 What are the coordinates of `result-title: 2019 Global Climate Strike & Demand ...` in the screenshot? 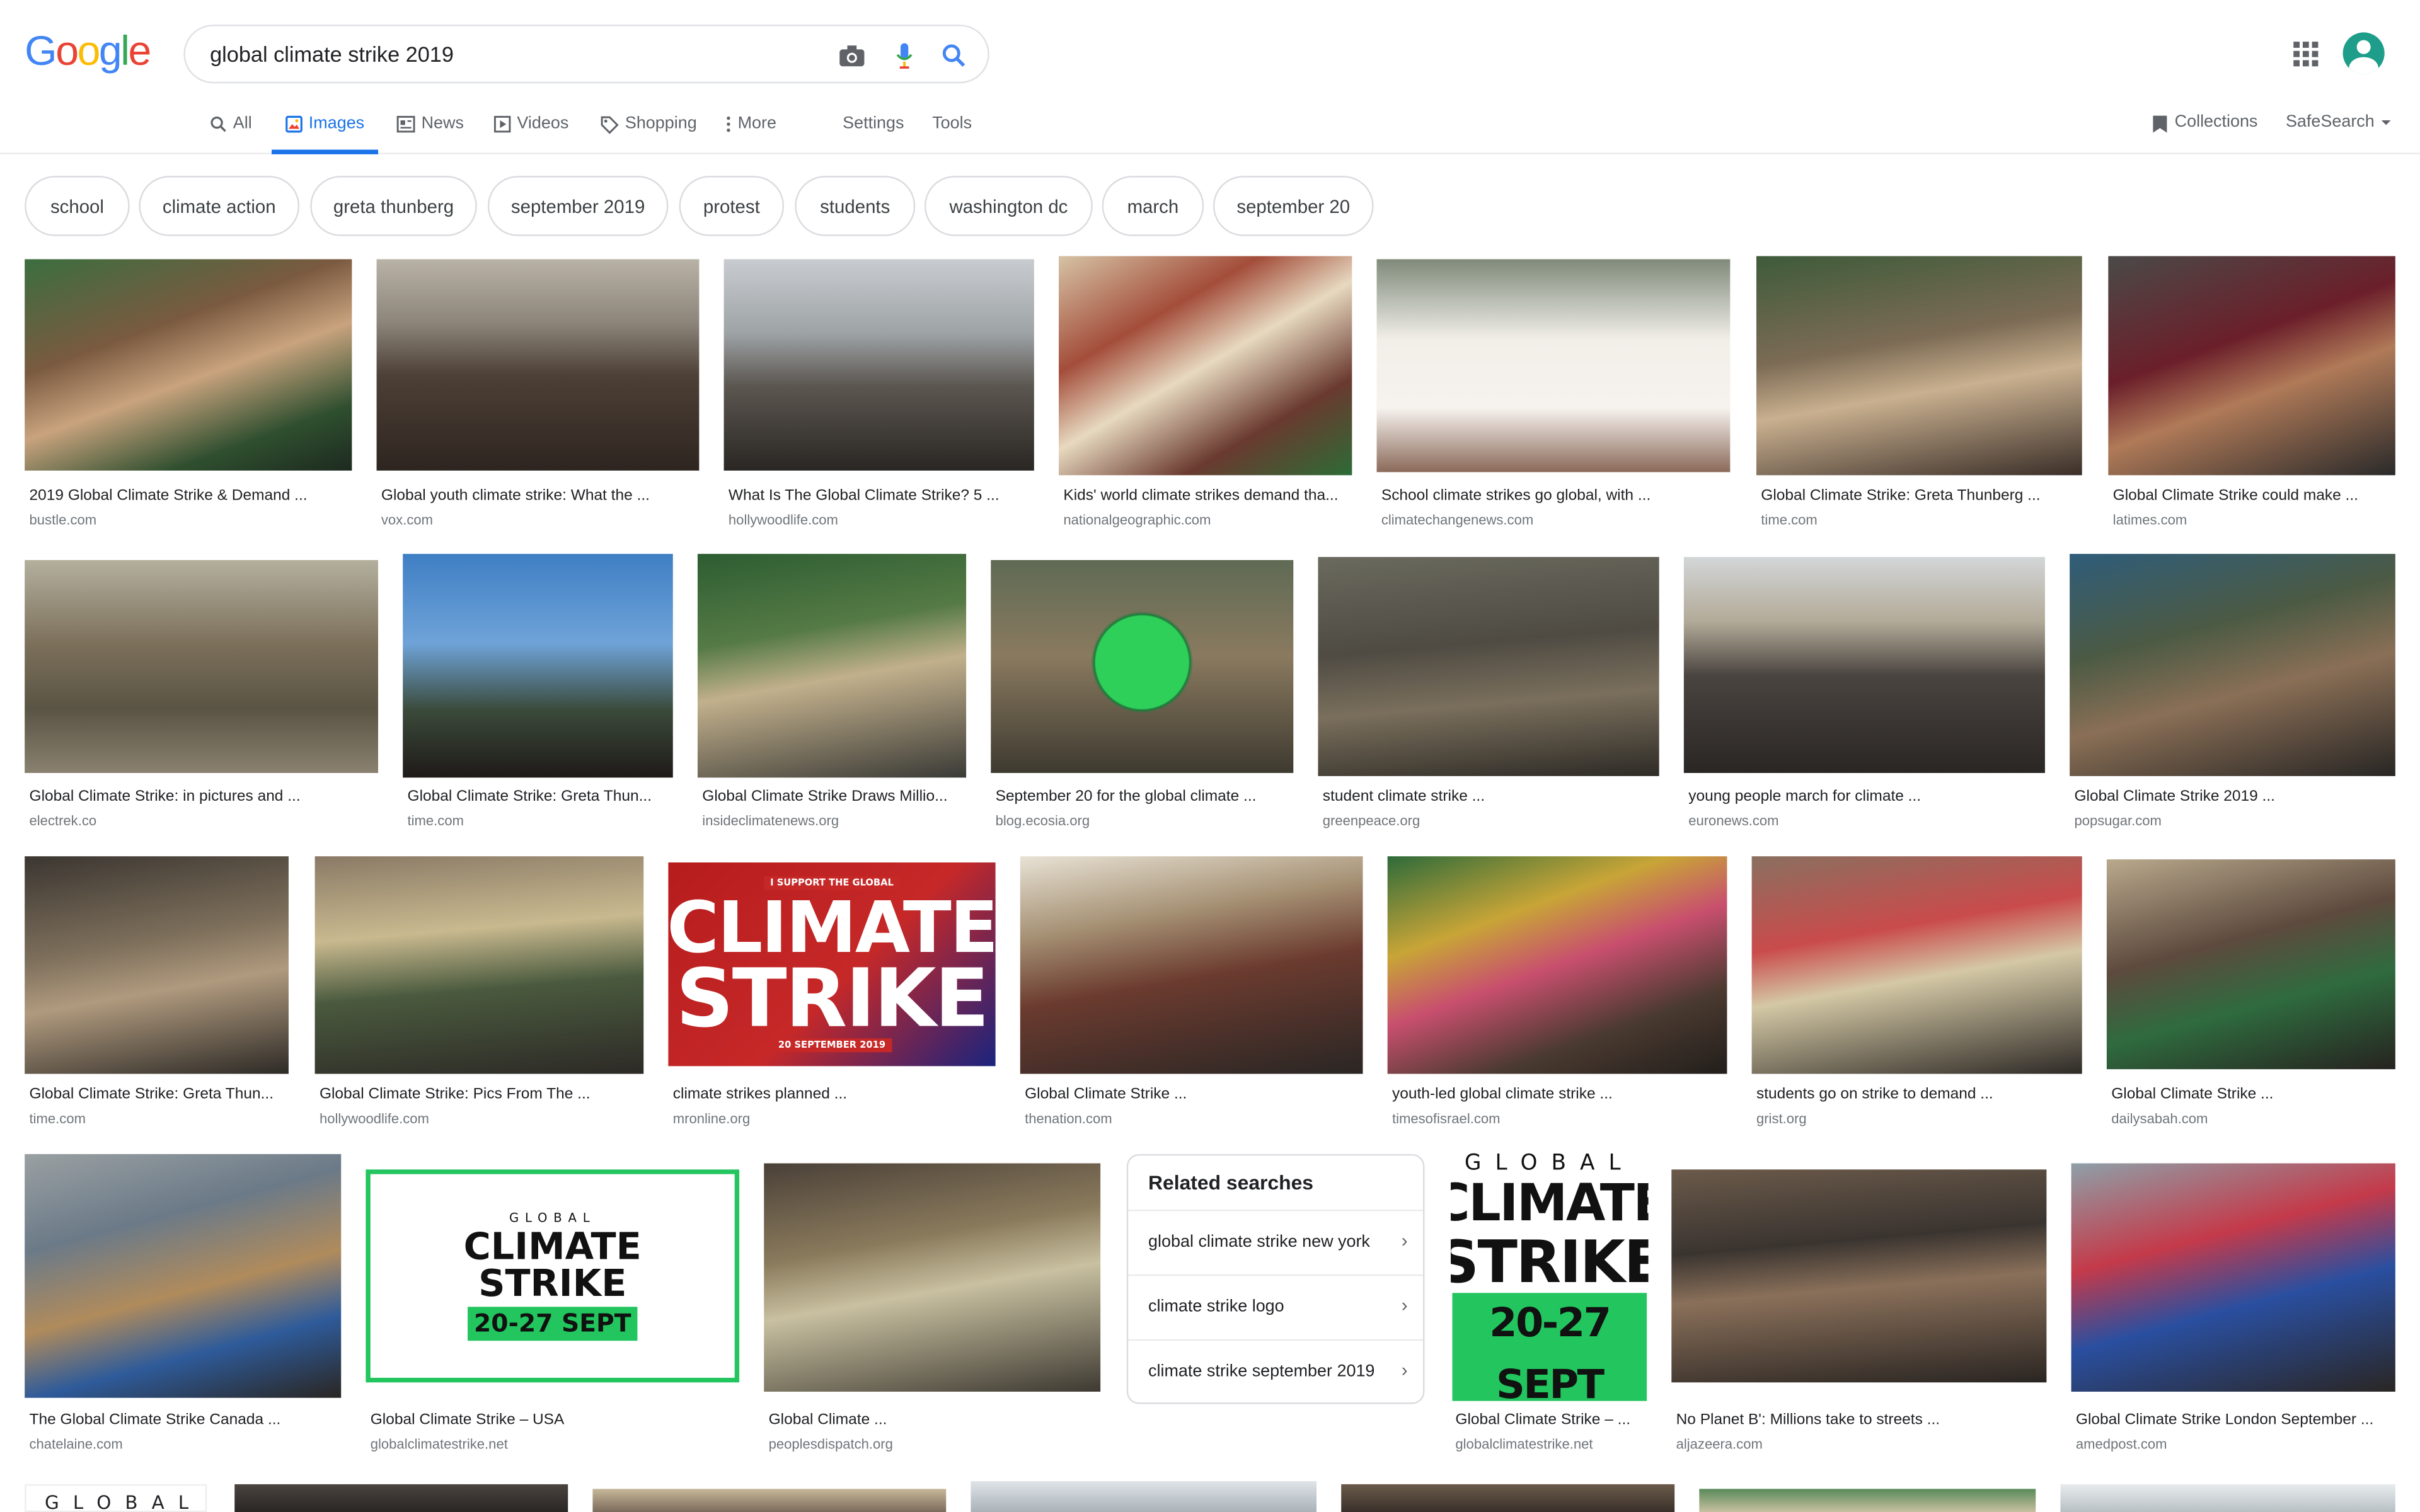 It's located at (188, 496).